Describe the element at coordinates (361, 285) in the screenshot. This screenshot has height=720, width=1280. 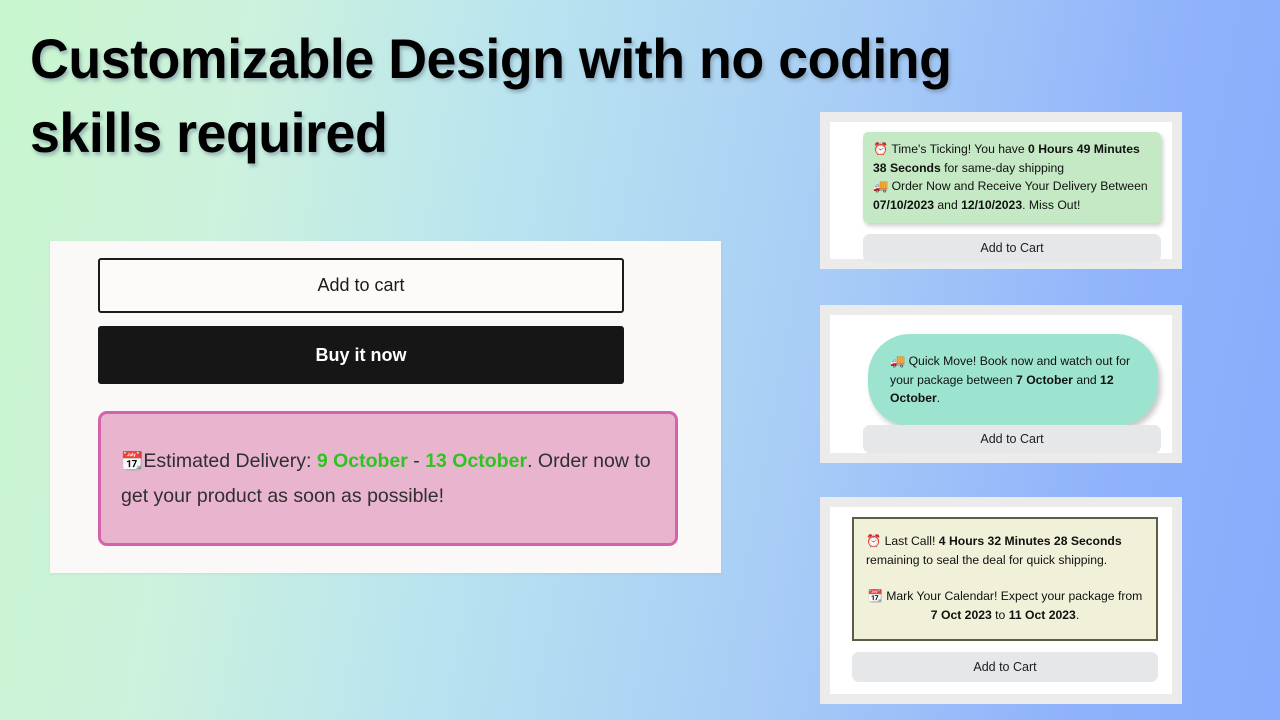
I see `add-to-cart-button: Add to cart` at that location.